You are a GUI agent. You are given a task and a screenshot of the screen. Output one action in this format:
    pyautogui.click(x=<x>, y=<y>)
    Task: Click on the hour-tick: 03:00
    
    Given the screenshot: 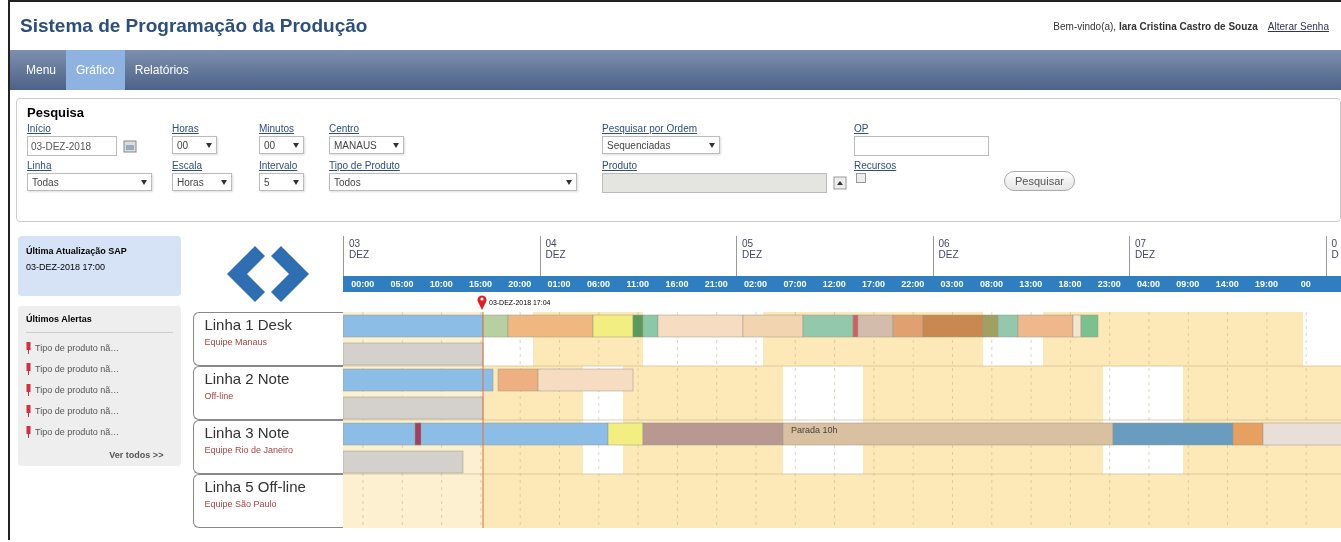 What is the action you would take?
    pyautogui.click(x=952, y=284)
    